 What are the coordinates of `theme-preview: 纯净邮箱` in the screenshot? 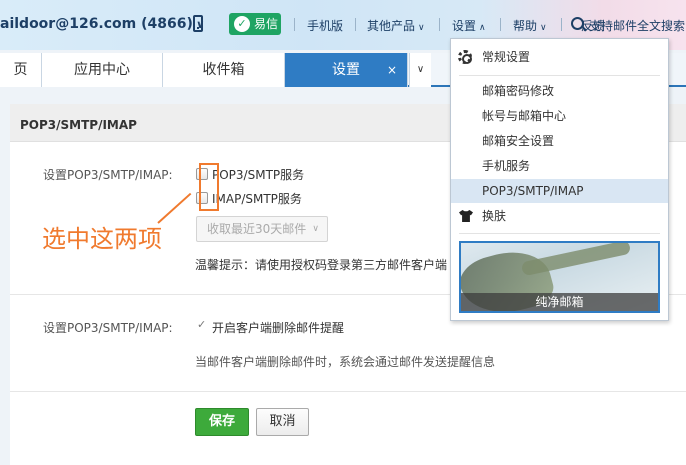 It's located at (559, 277).